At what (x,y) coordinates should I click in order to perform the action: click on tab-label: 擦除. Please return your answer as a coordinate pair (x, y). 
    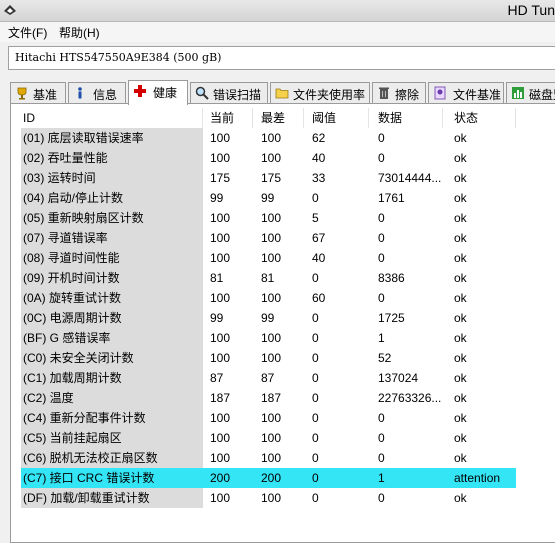
    Looking at the image, I should click on (407, 95).